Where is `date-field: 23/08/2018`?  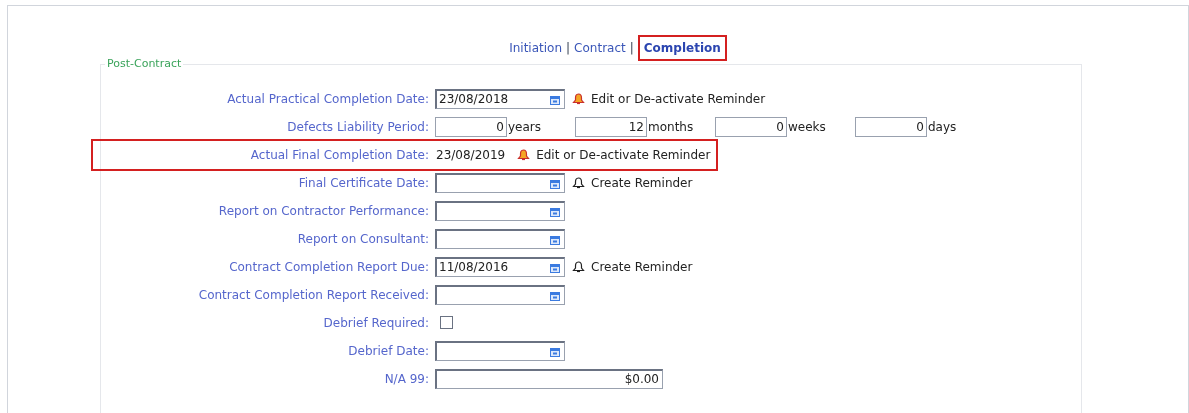 date-field: 23/08/2018 is located at coordinates (500, 98).